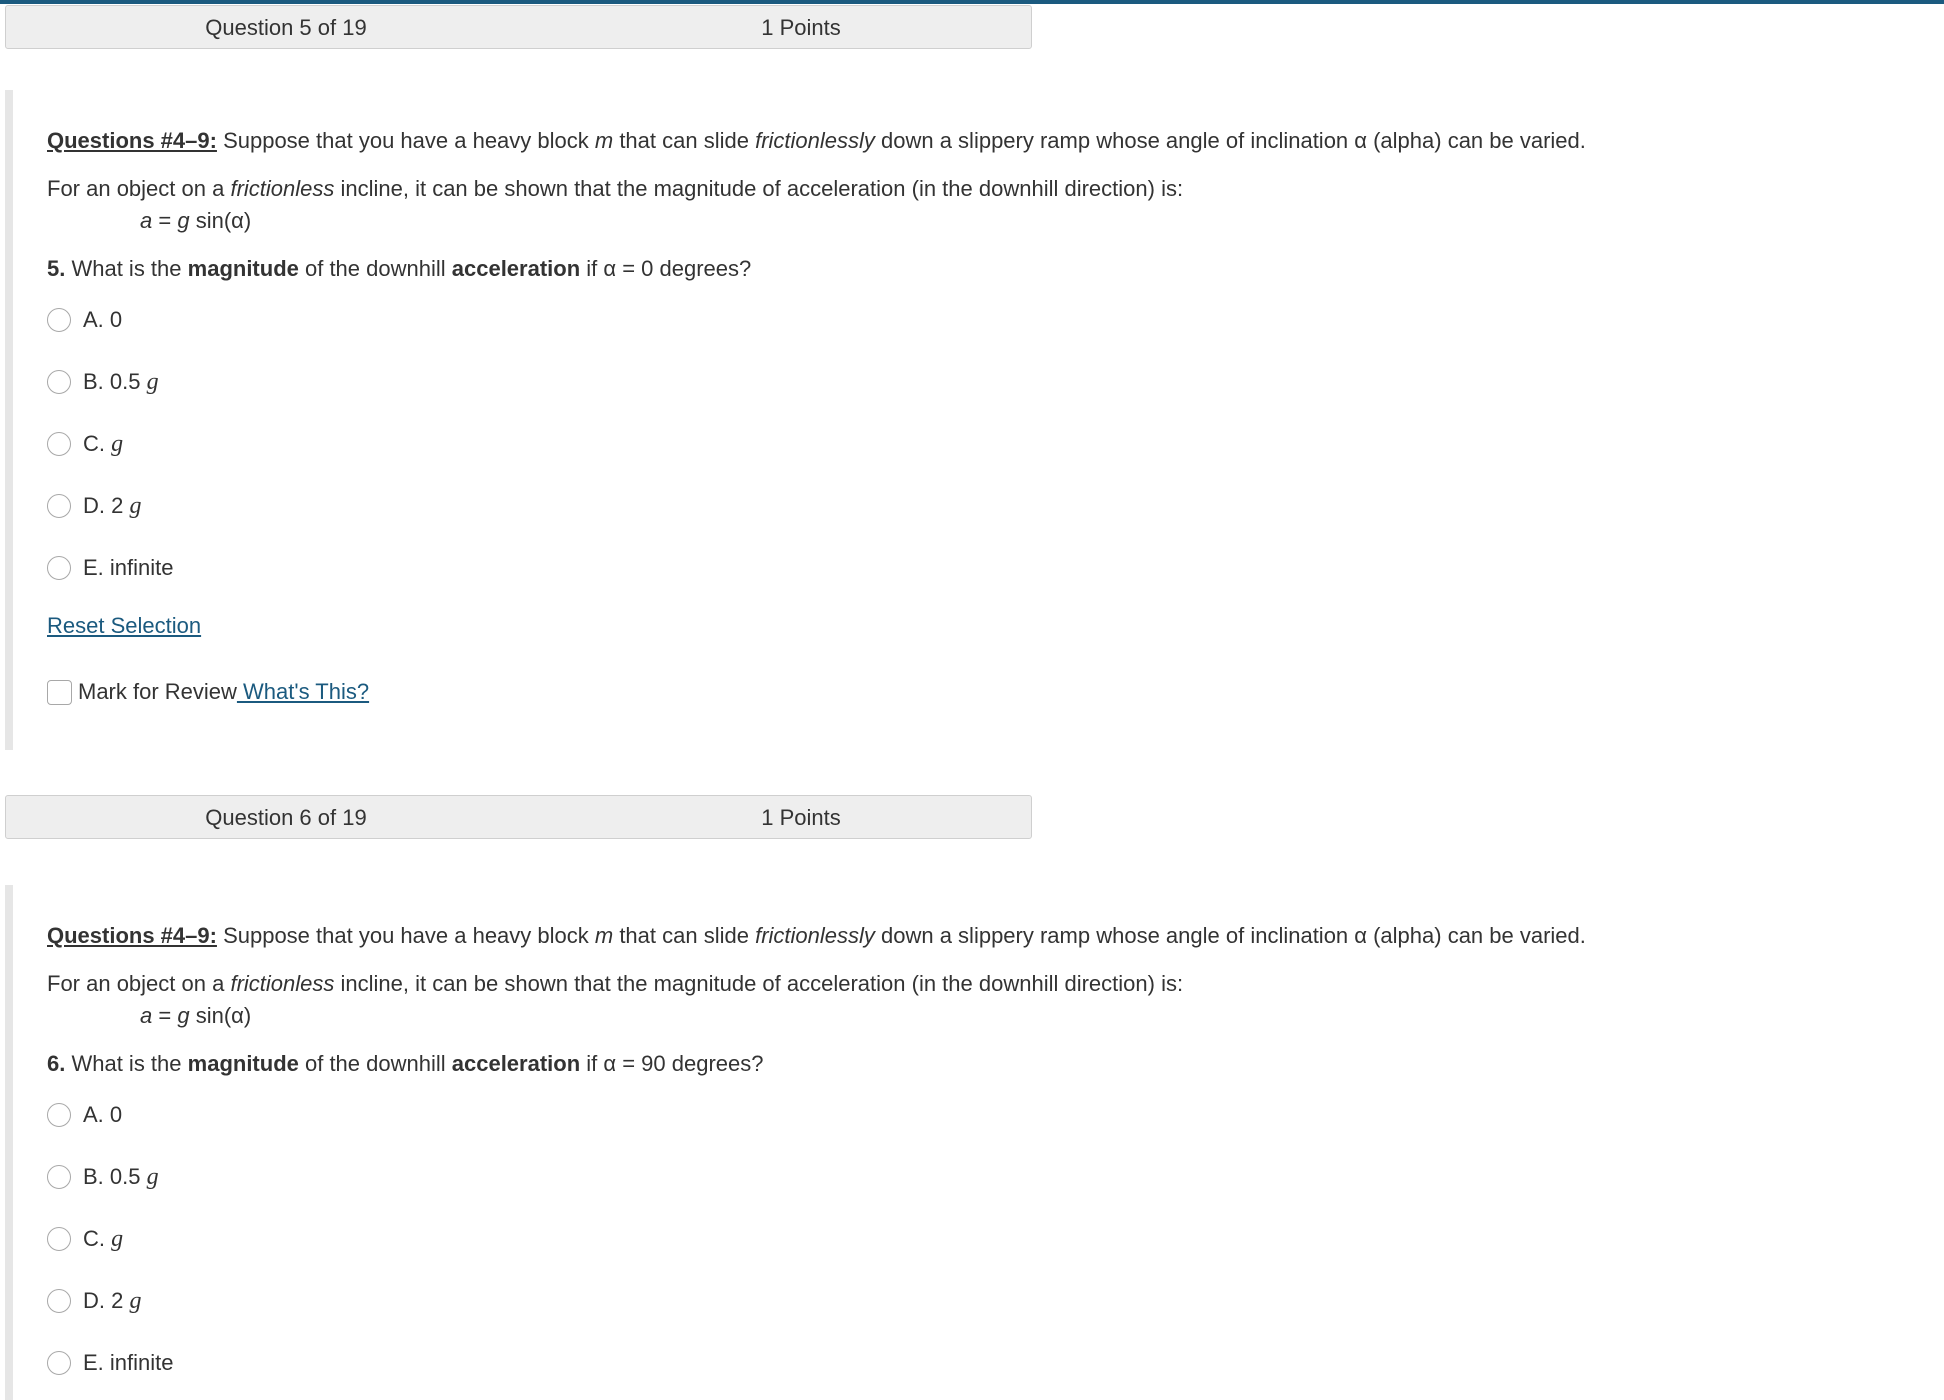 The width and height of the screenshot is (1944, 1400). Describe the element at coordinates (518, 817) in the screenshot. I see `question-header: Question 6 of 19 1 Points` at that location.